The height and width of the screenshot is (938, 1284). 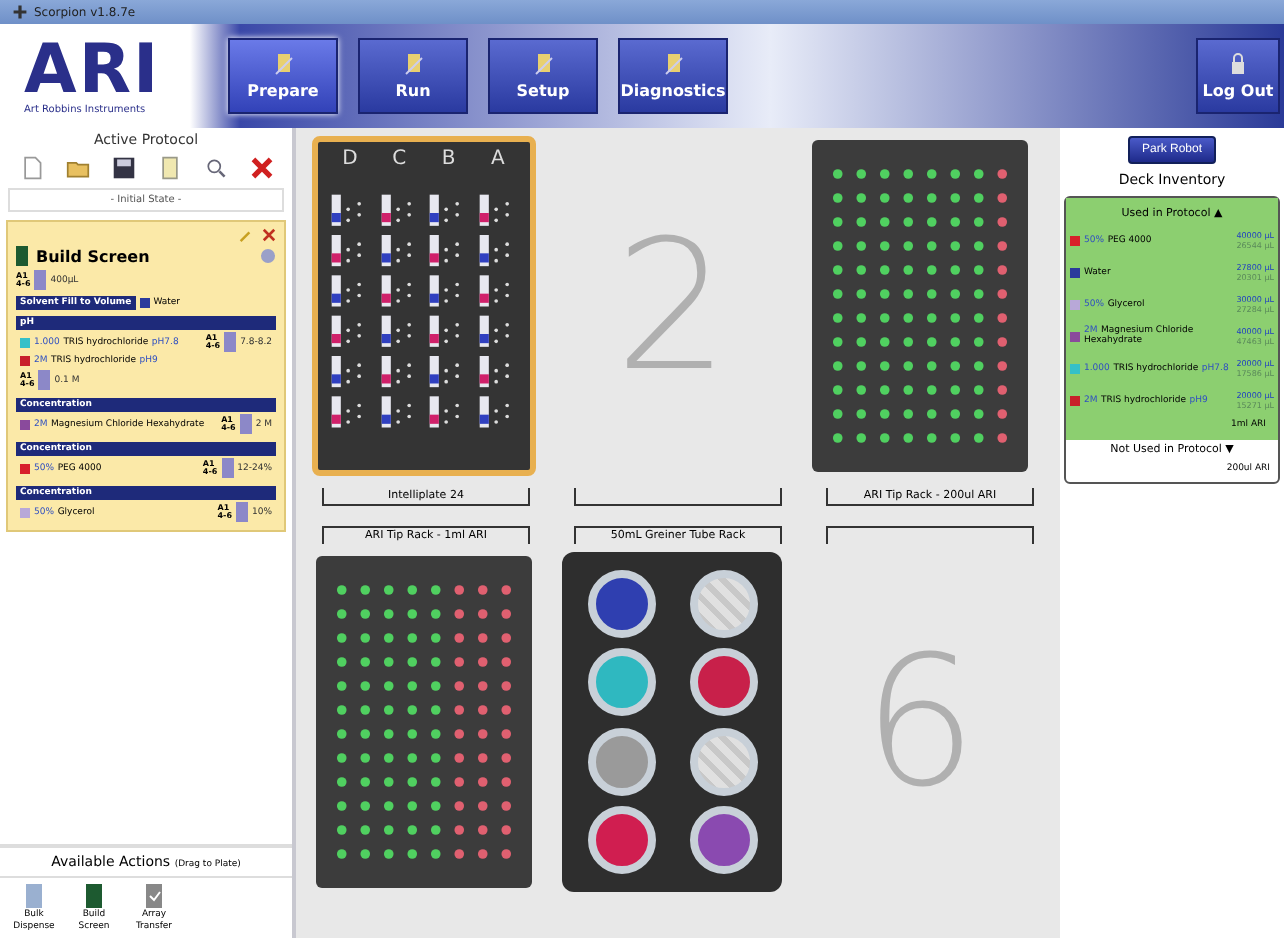 I want to click on delete-icon, so click(x=261, y=168).